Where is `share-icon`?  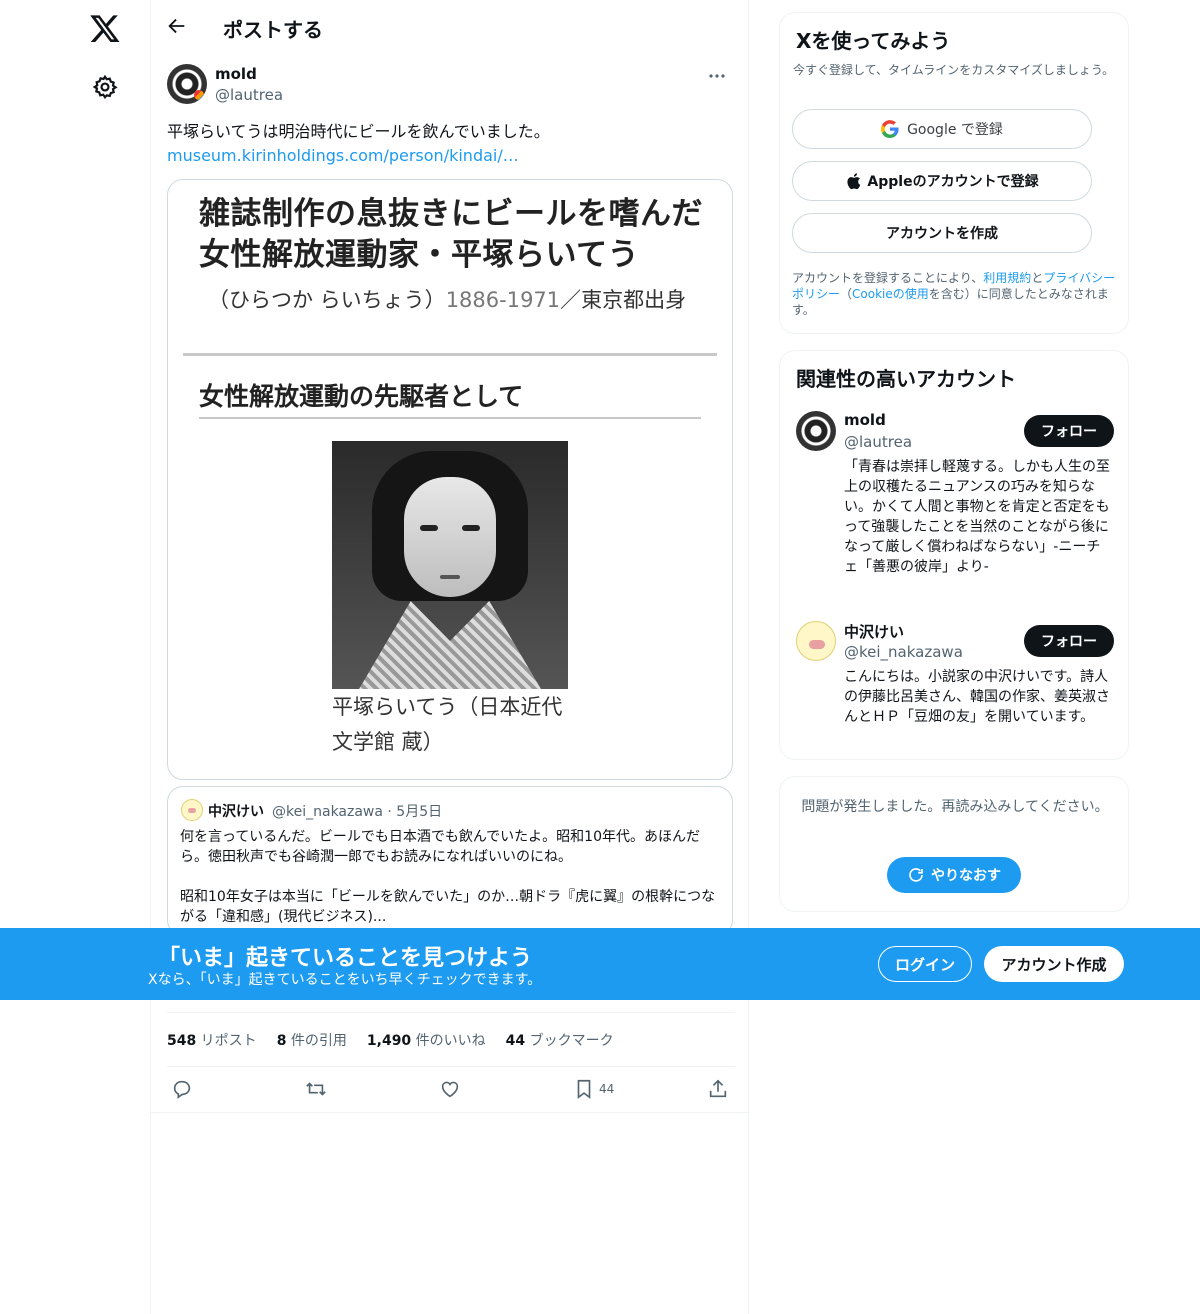
share-icon is located at coordinates (718, 1089).